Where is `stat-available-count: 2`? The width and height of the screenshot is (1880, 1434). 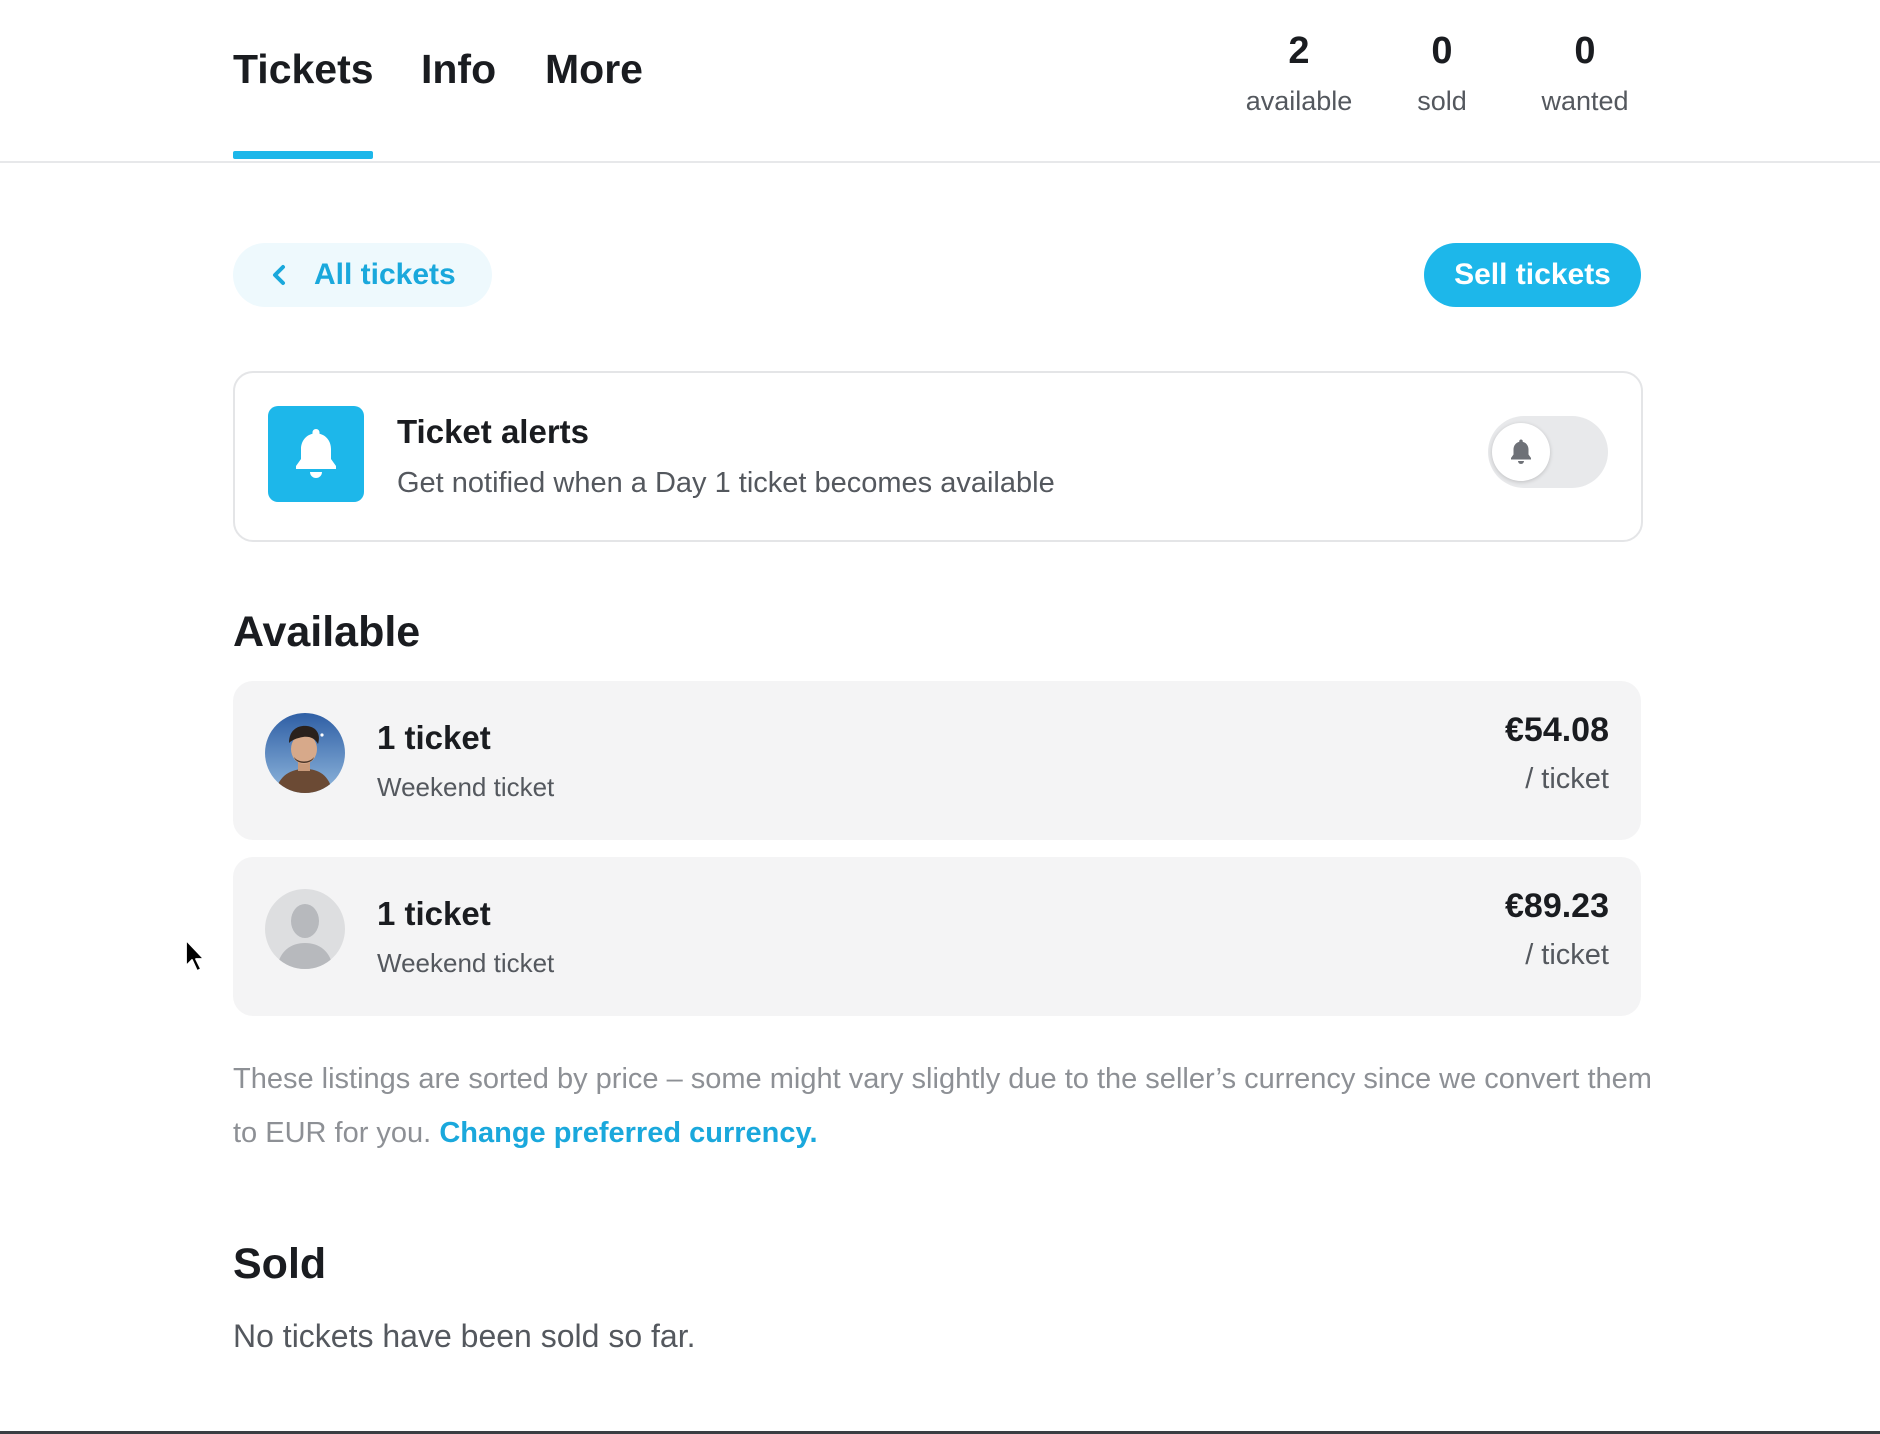 stat-available-count: 2 is located at coordinates (1299, 51).